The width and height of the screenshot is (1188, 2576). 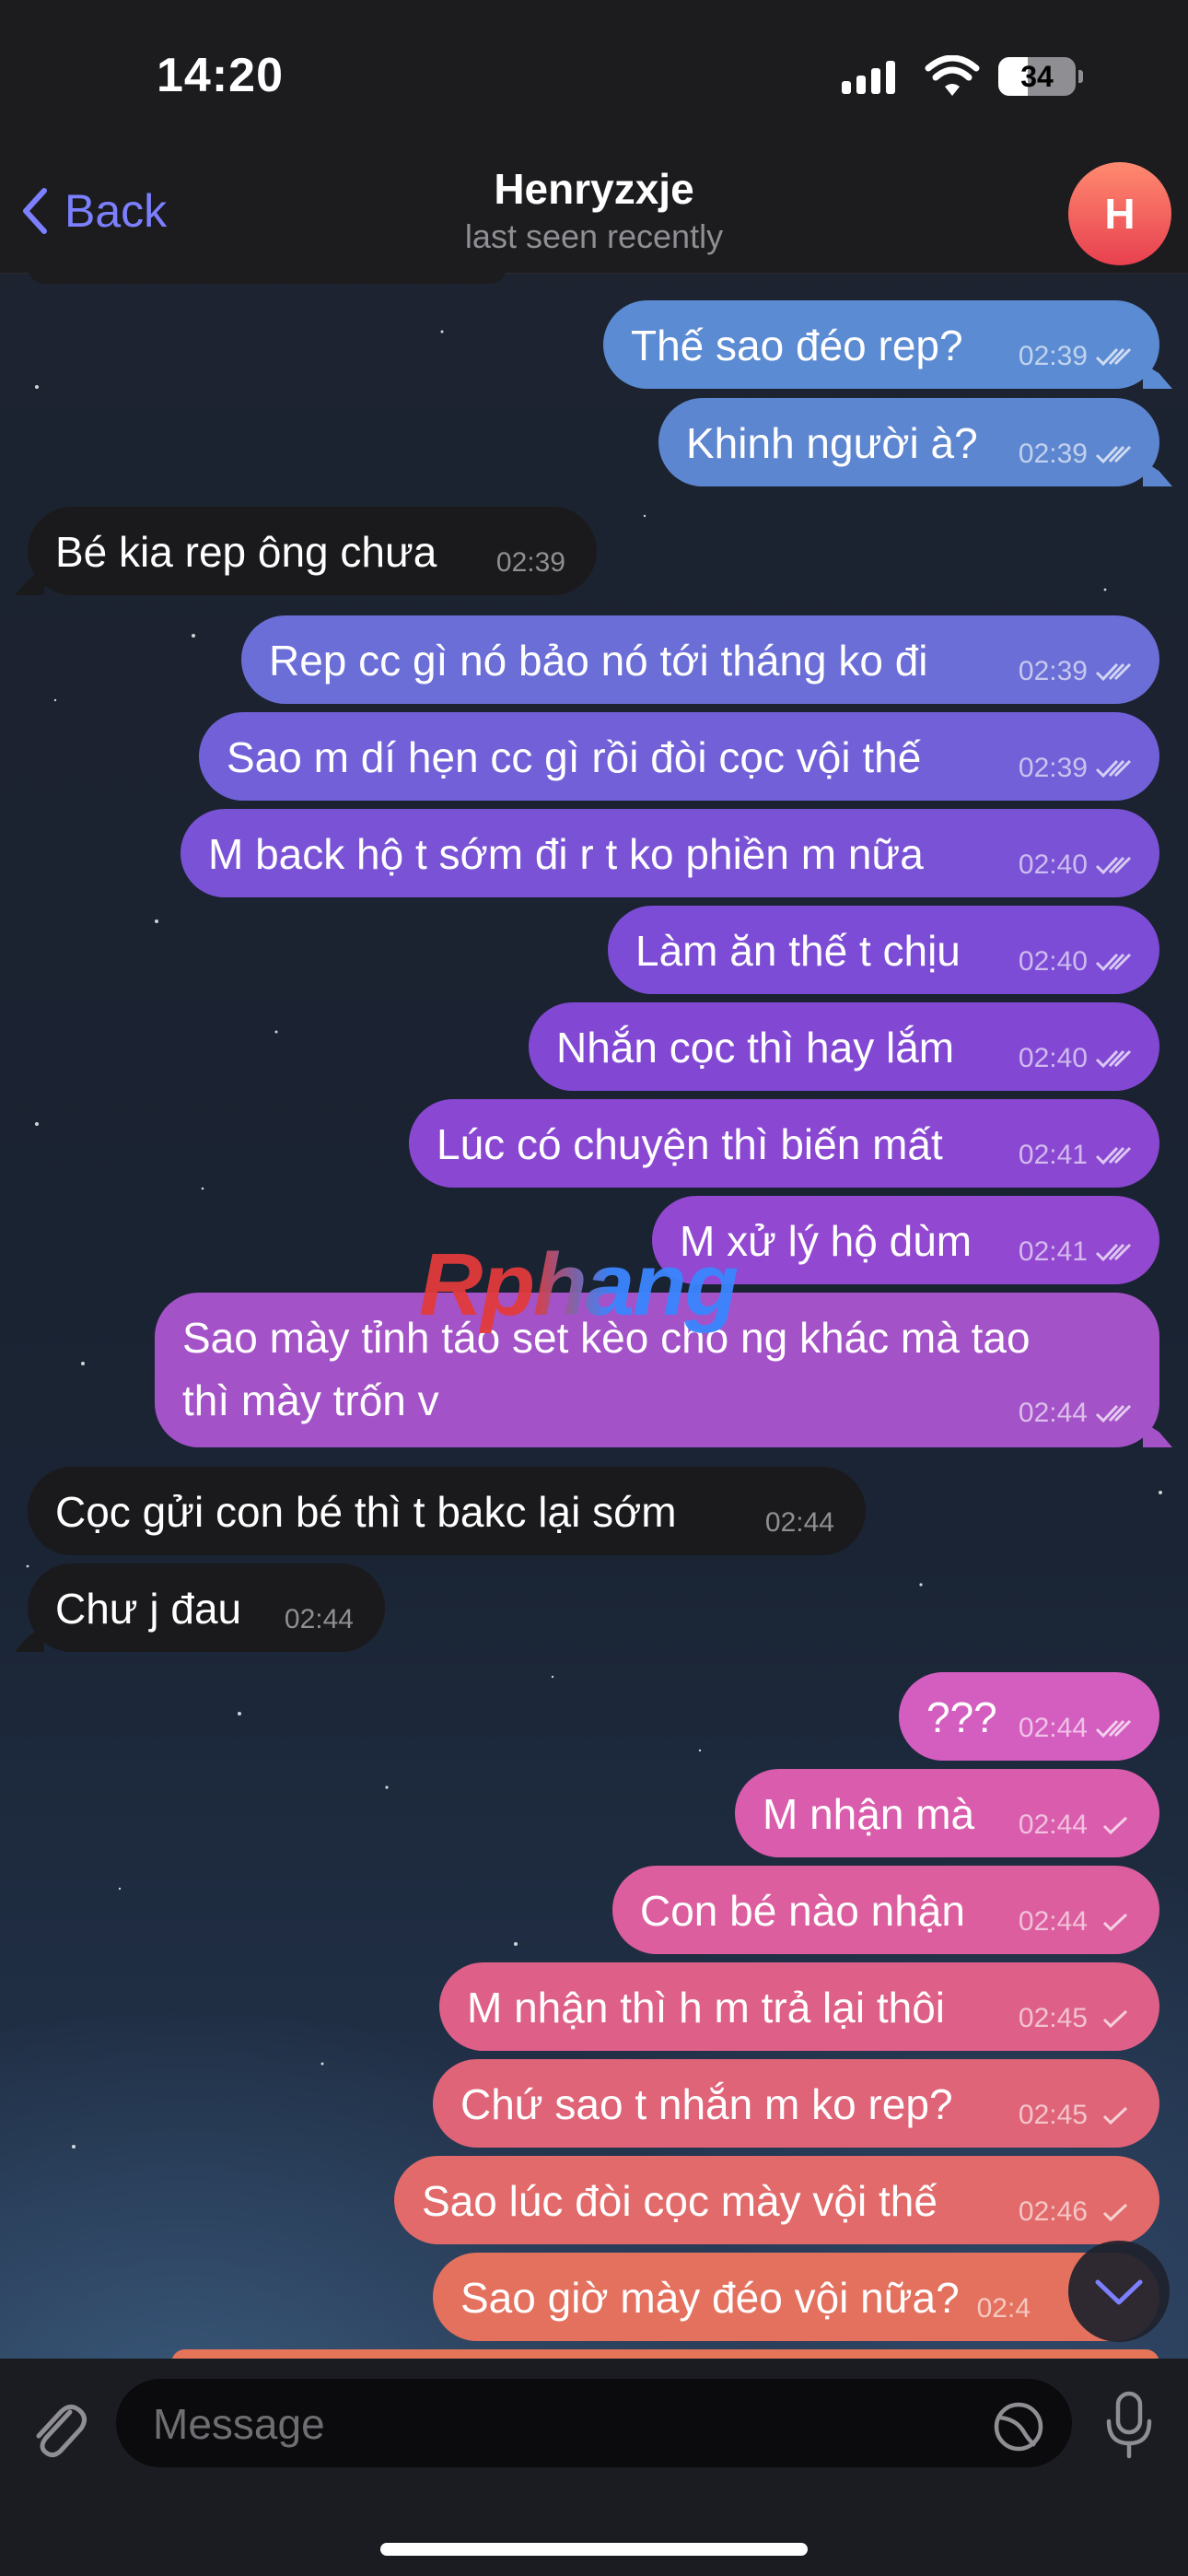 I want to click on message-bubble: Khinh người à? 02:39, so click(x=908, y=442).